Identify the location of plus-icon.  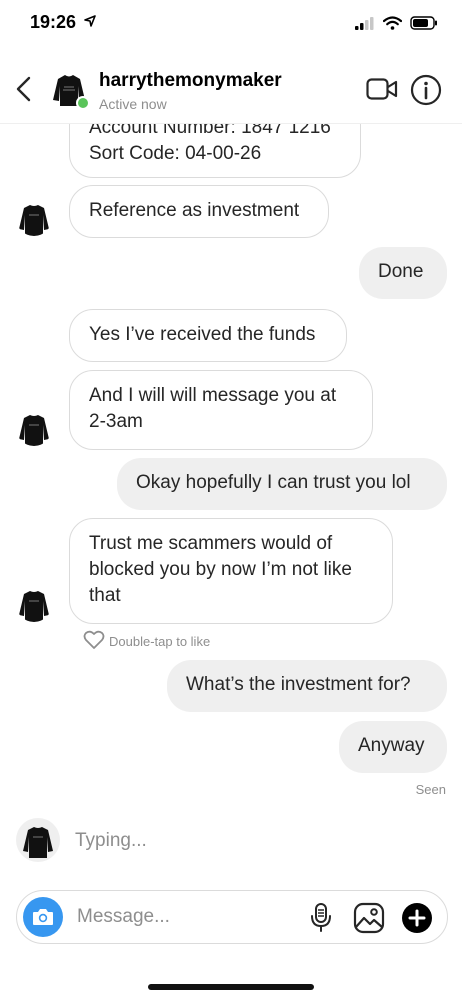
(417, 920).